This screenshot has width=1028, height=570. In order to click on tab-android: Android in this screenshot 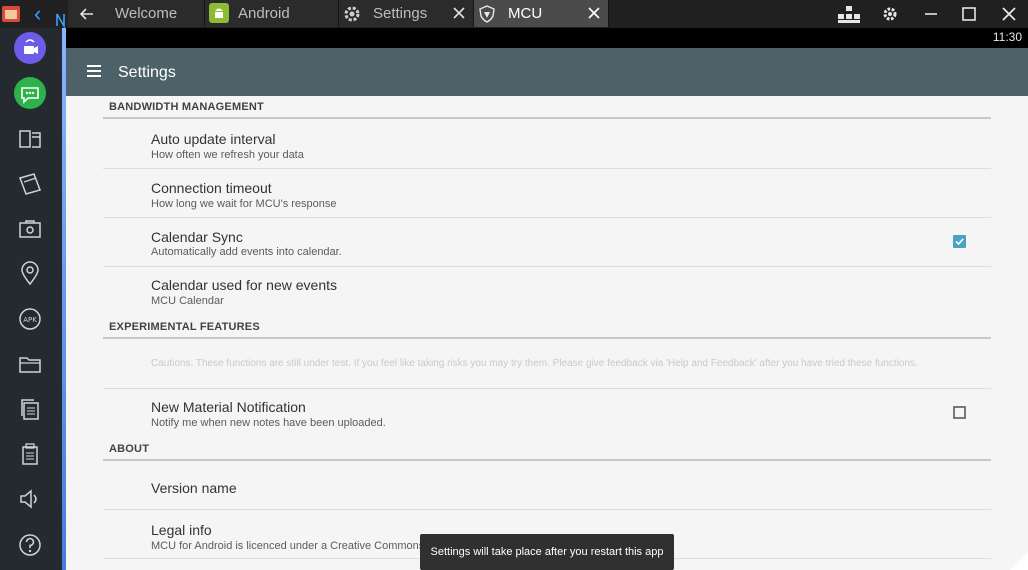, I will do `click(272, 13)`.